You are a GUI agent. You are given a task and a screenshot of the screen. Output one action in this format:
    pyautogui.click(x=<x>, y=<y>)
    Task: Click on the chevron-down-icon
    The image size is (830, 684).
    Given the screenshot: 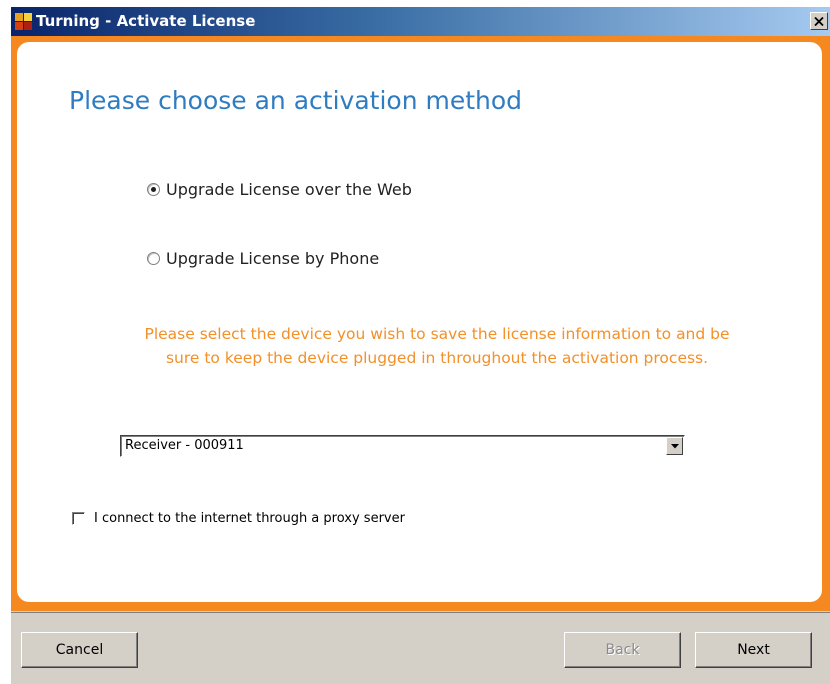 What is the action you would take?
    pyautogui.click(x=674, y=445)
    